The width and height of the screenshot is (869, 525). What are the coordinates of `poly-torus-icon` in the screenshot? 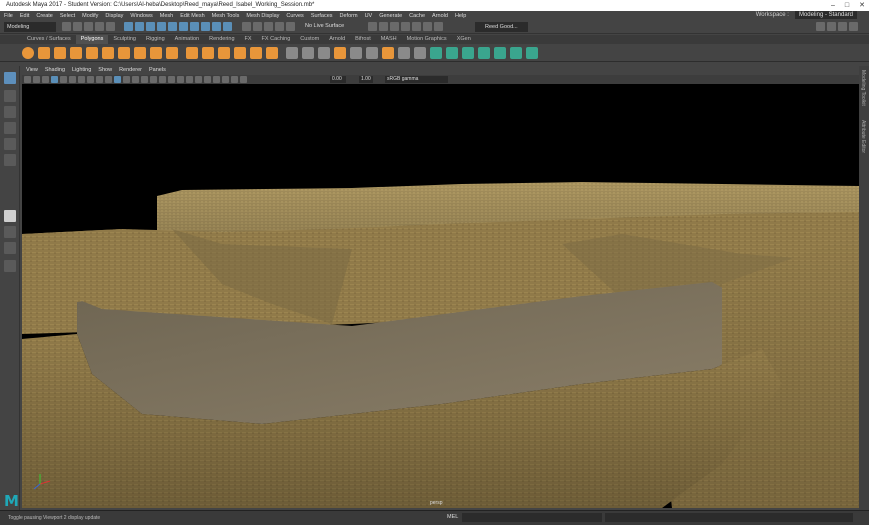 It's located at (92, 53).